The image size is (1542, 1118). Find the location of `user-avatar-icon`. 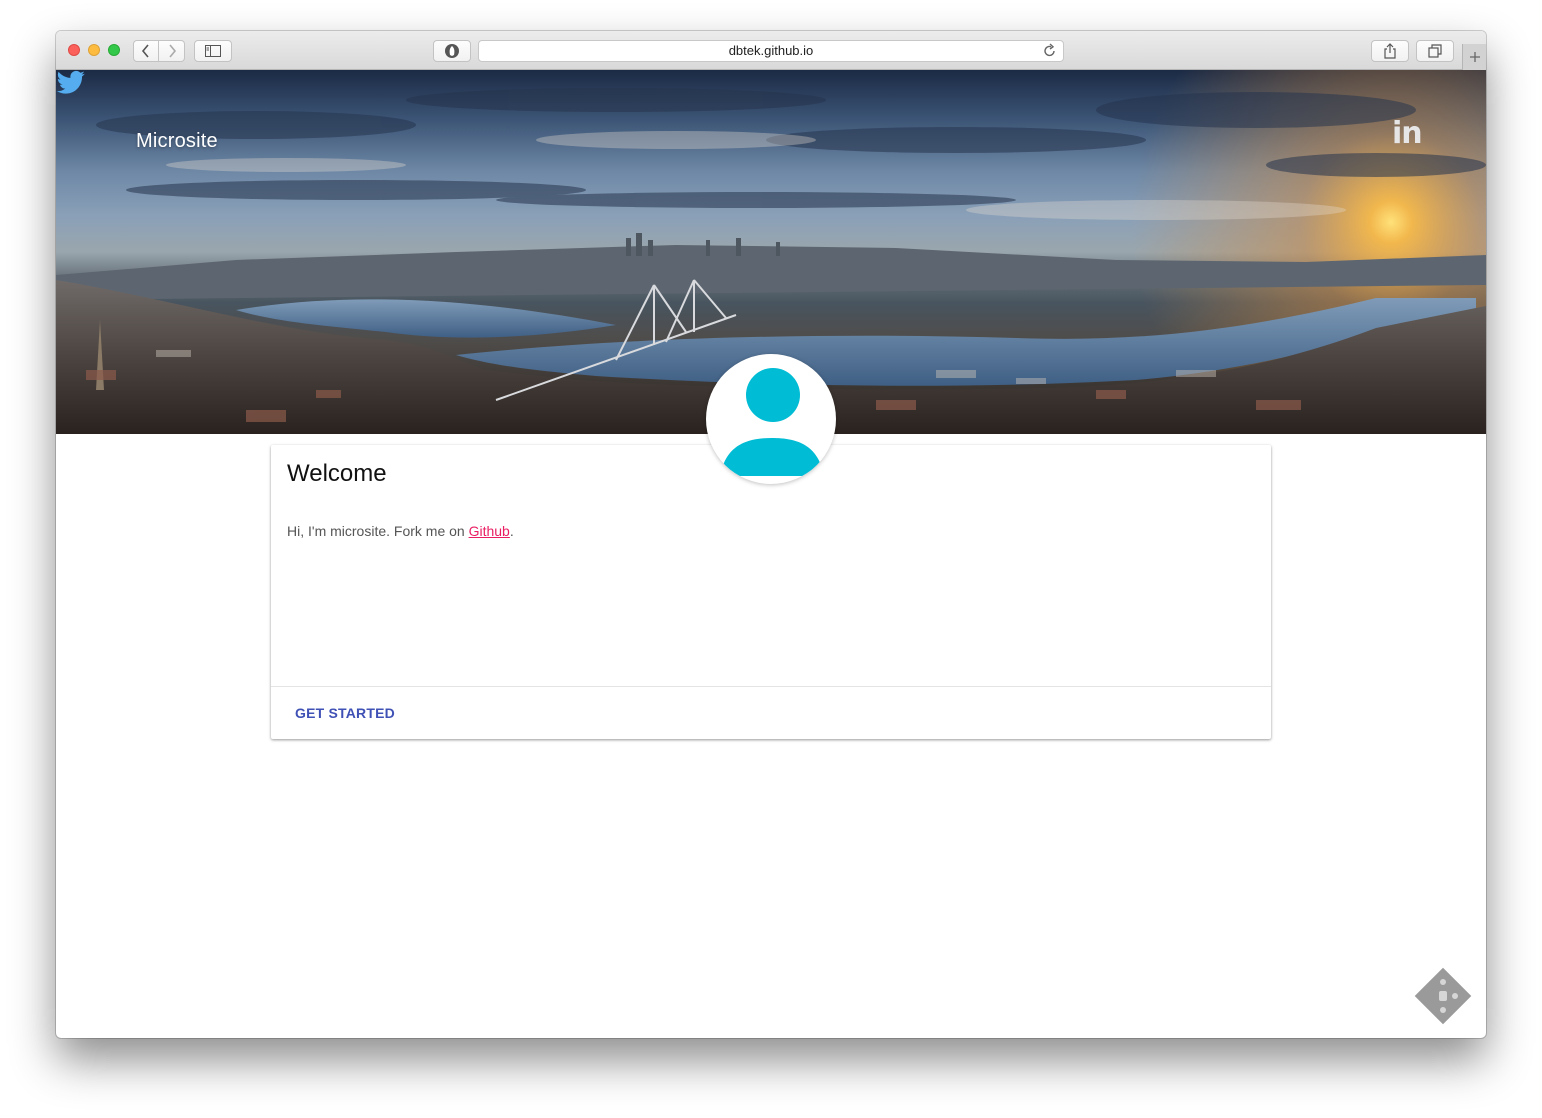

user-avatar-icon is located at coordinates (772, 422).